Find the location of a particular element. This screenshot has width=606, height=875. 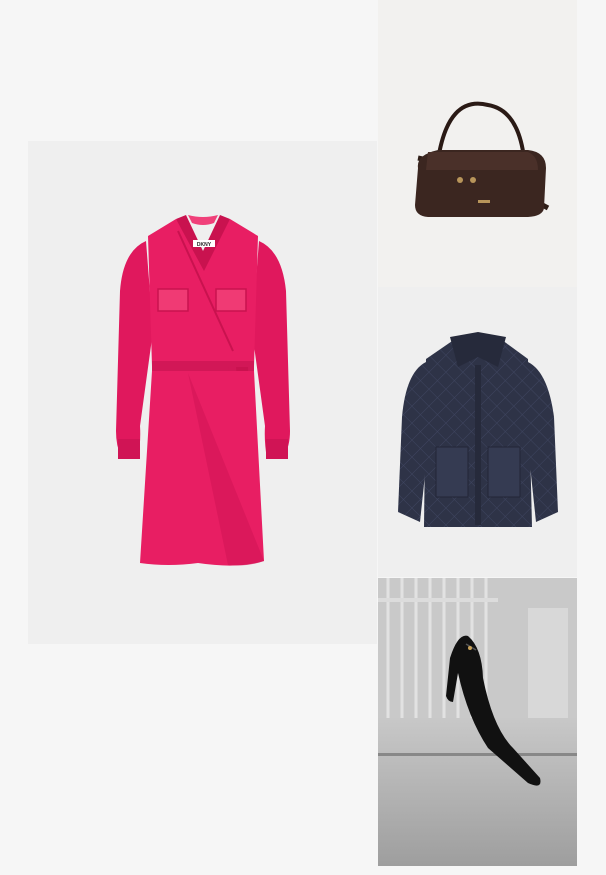

quilted-jacket-image is located at coordinates (478, 429).